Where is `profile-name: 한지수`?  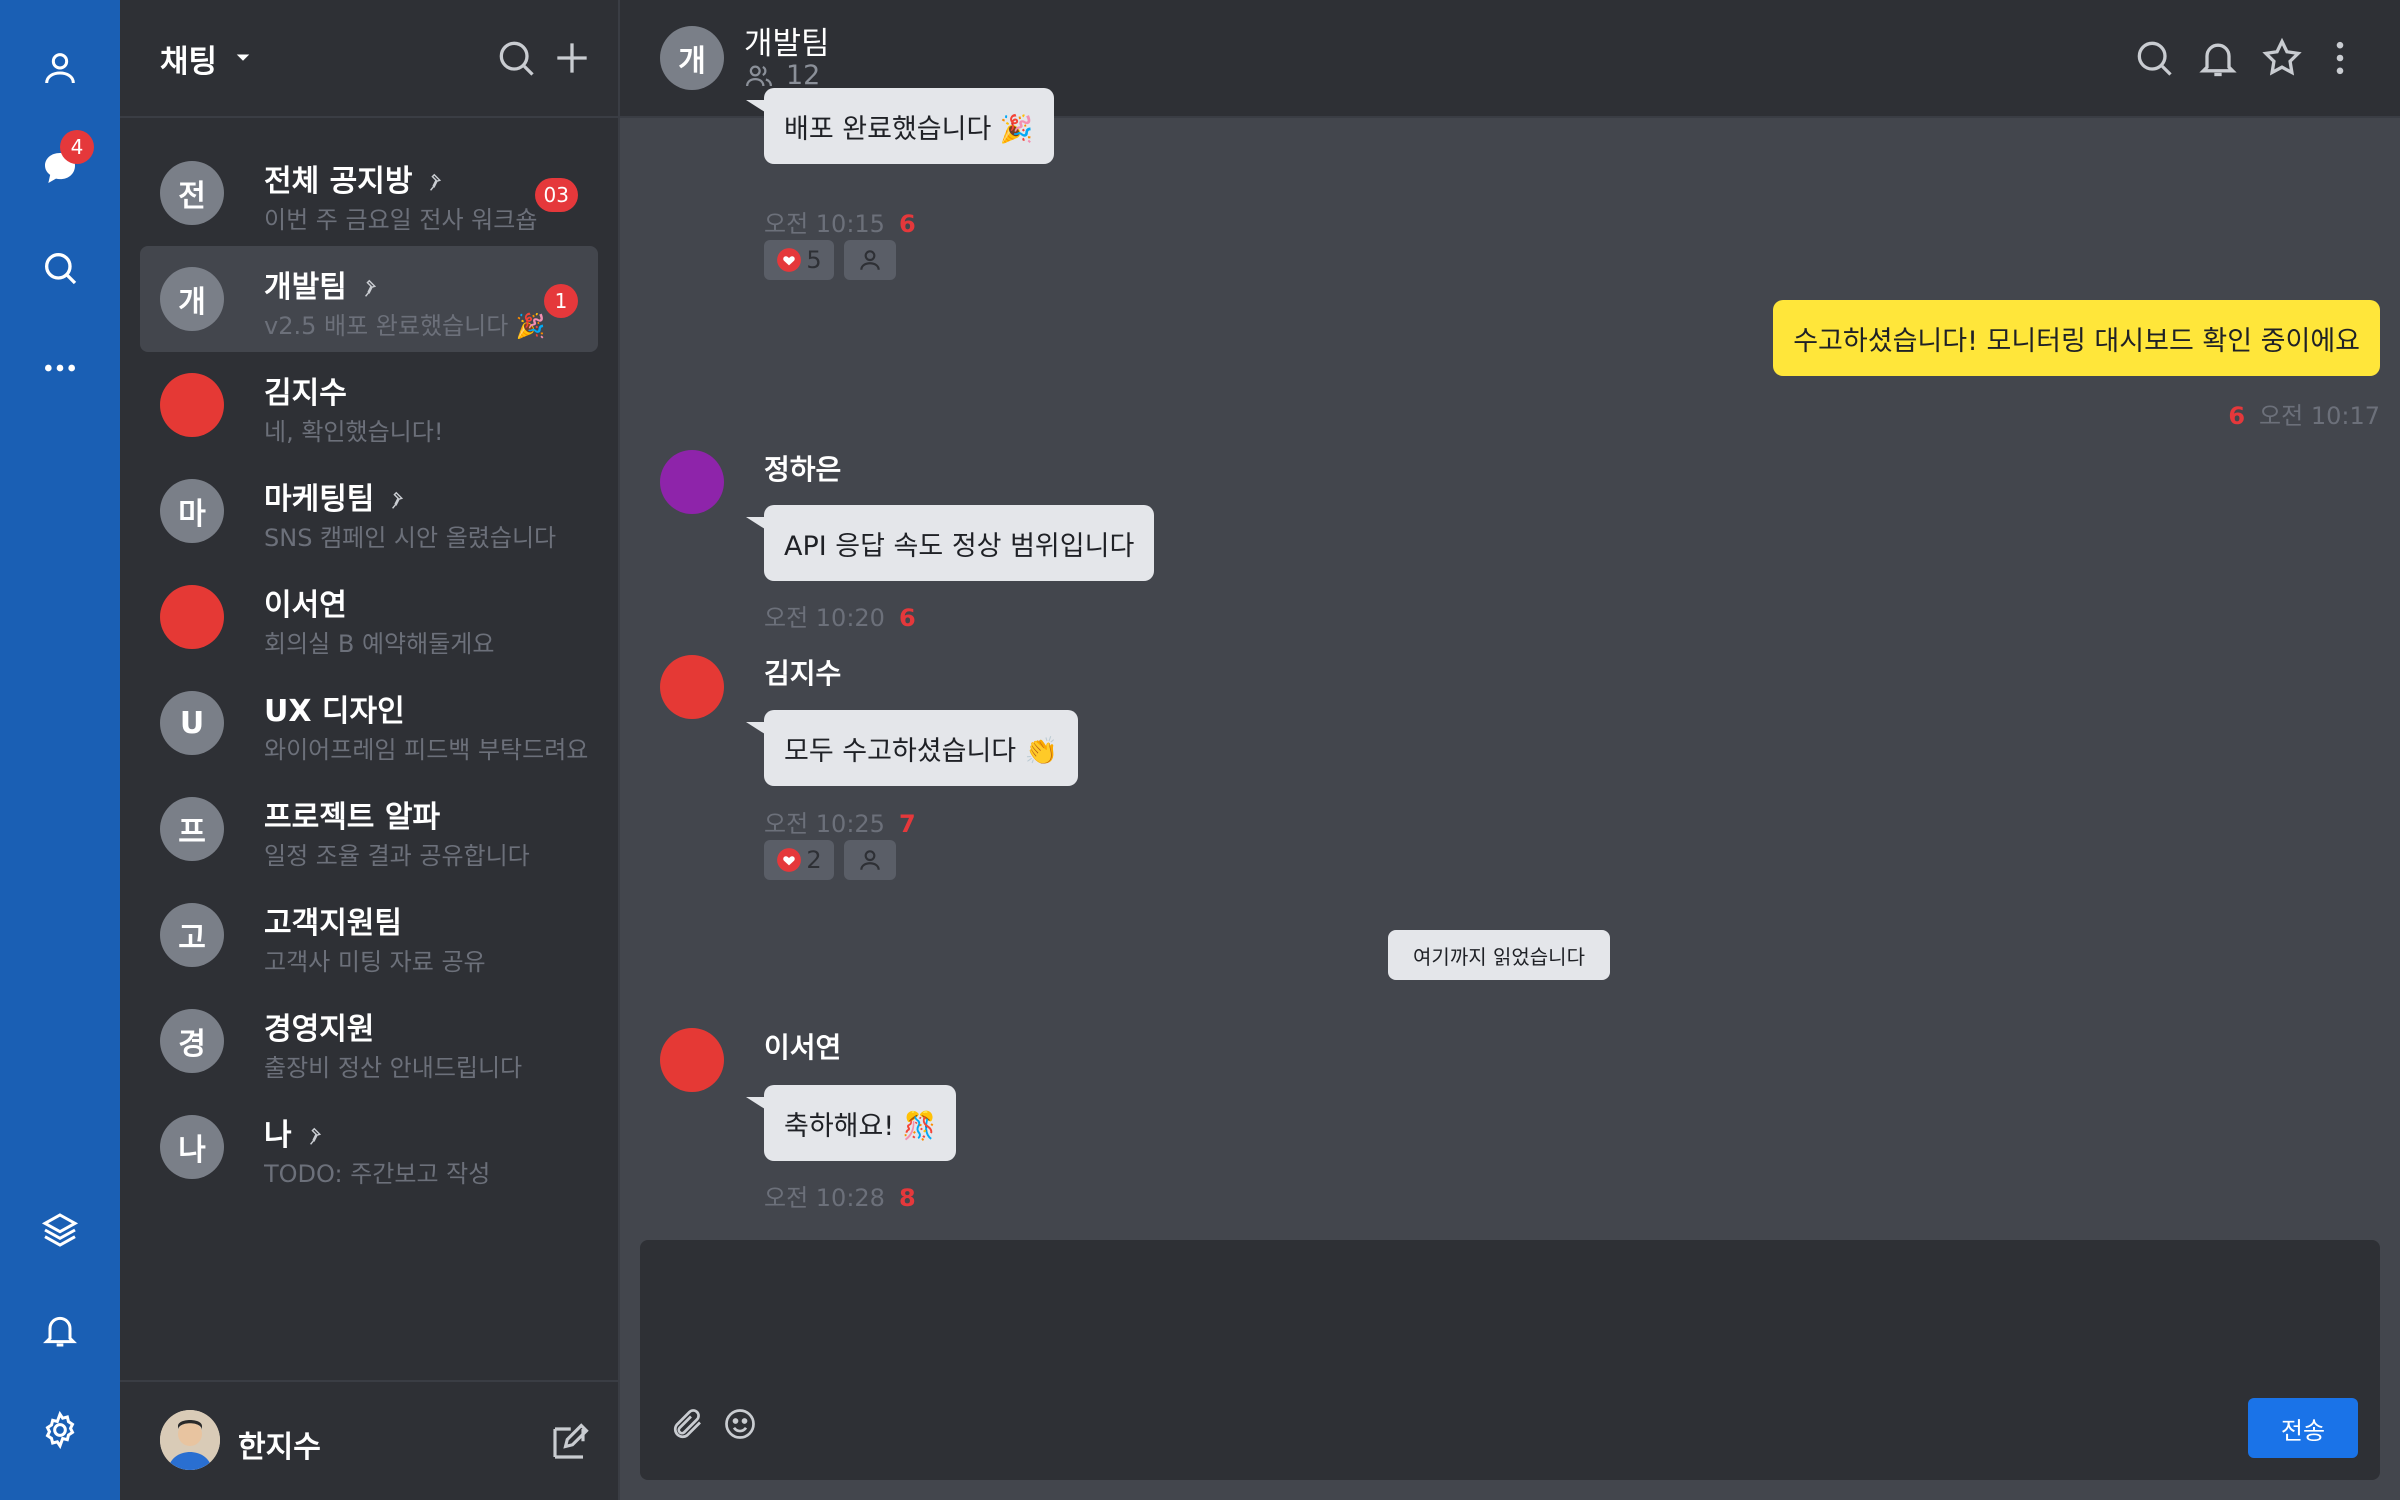 profile-name: 한지수 is located at coordinates (279, 1447).